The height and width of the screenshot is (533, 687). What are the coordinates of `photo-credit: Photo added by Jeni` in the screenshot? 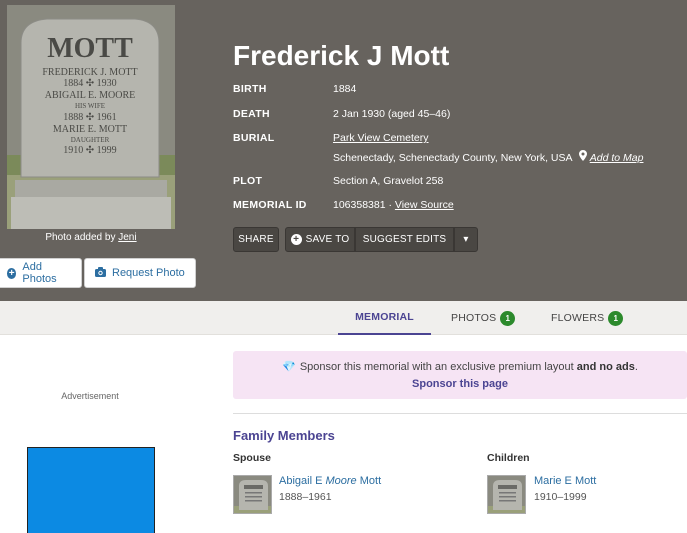 It's located at (91, 237).